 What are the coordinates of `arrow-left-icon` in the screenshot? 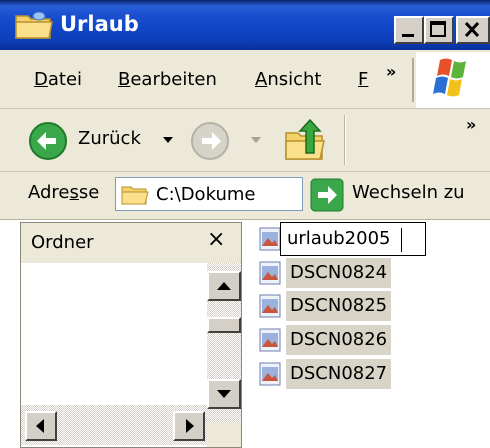 It's located at (40, 426).